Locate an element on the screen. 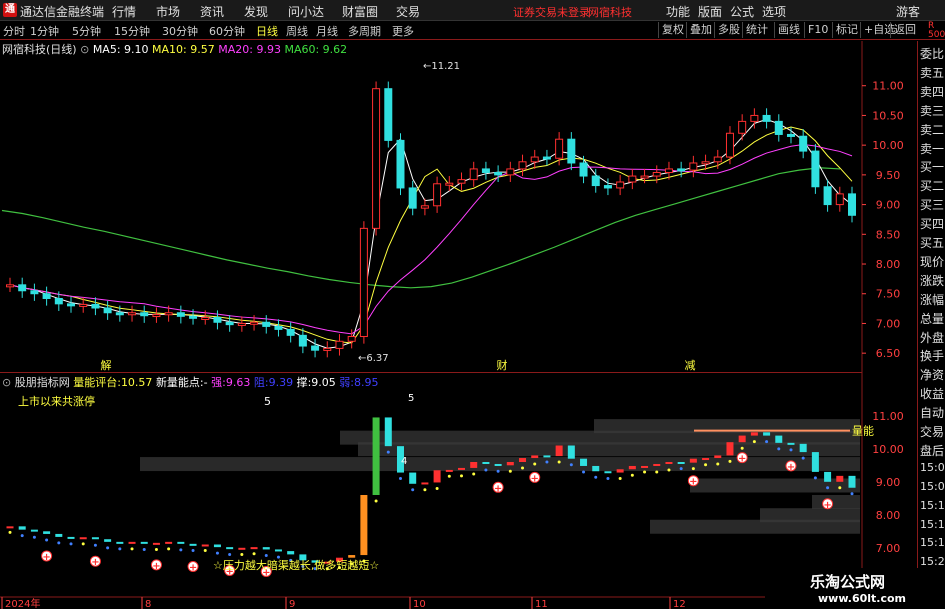 This screenshot has height=609, width=945. side-item-26: 15:16 is located at coordinates (932, 542).